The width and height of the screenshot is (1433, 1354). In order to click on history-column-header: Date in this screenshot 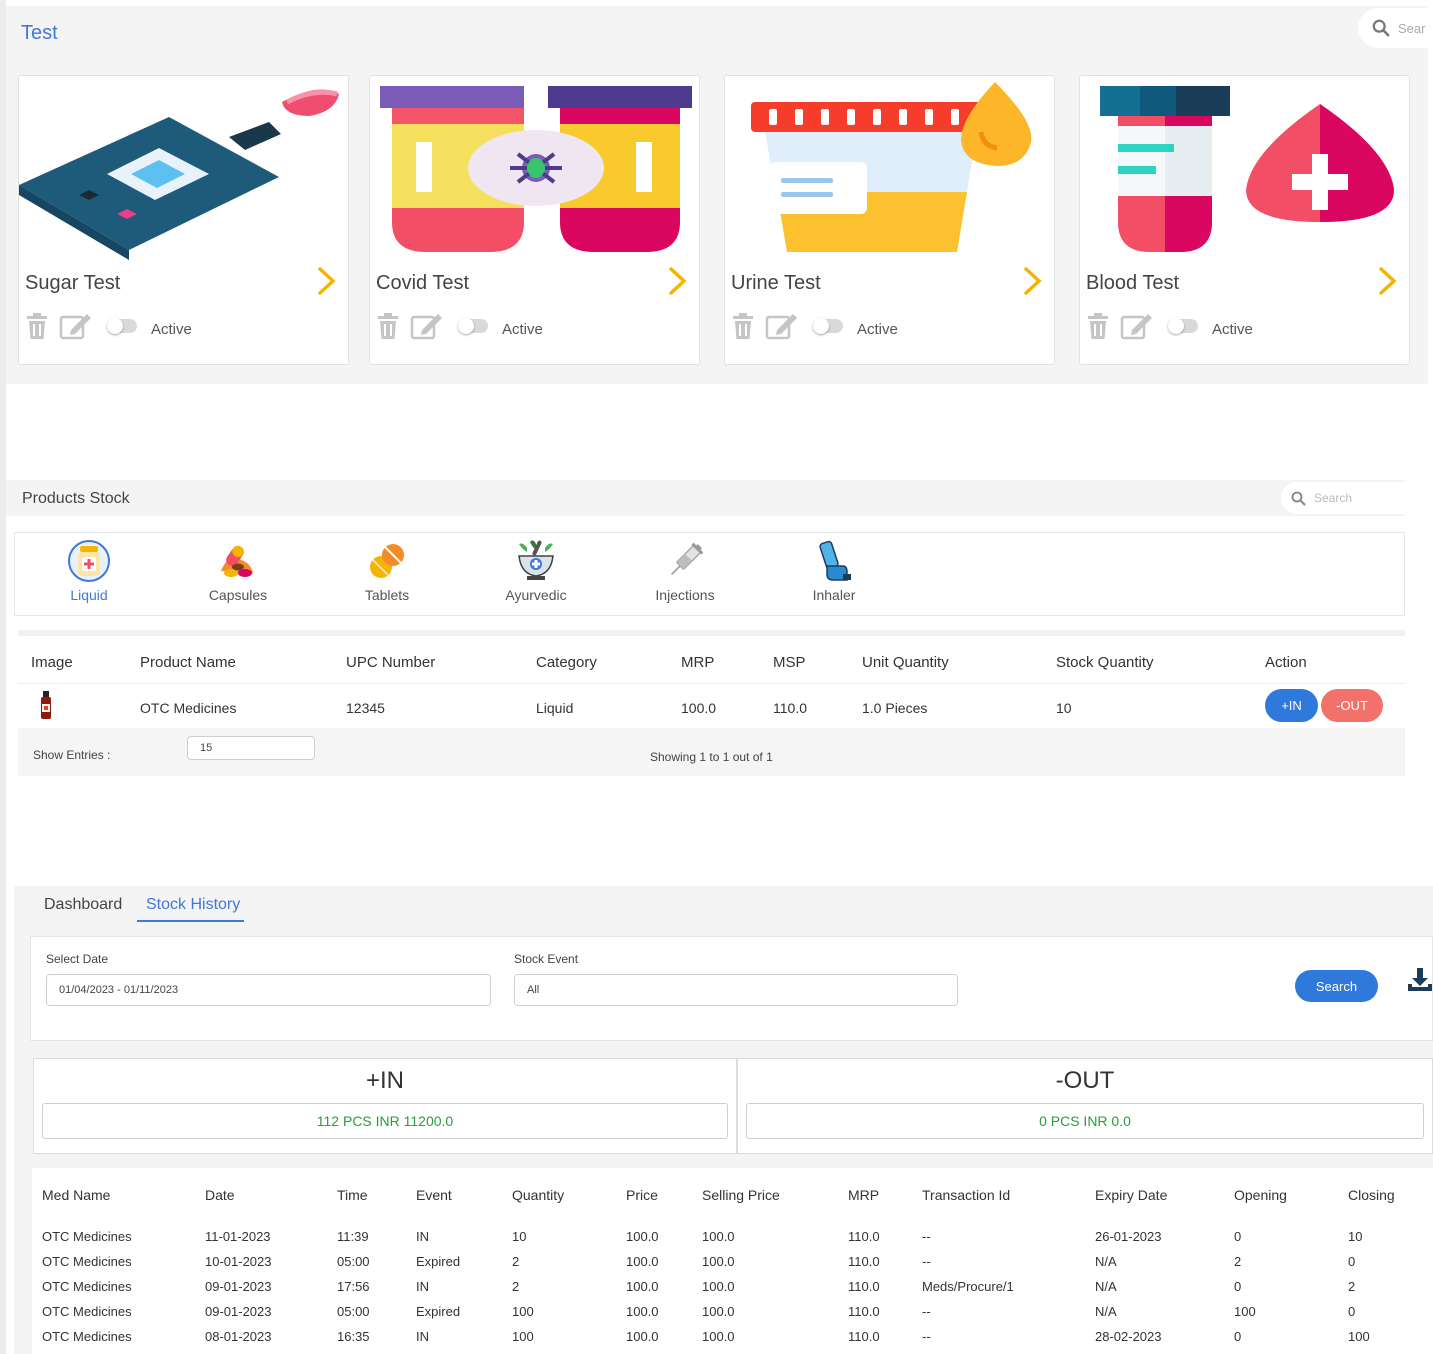, I will do `click(220, 1195)`.